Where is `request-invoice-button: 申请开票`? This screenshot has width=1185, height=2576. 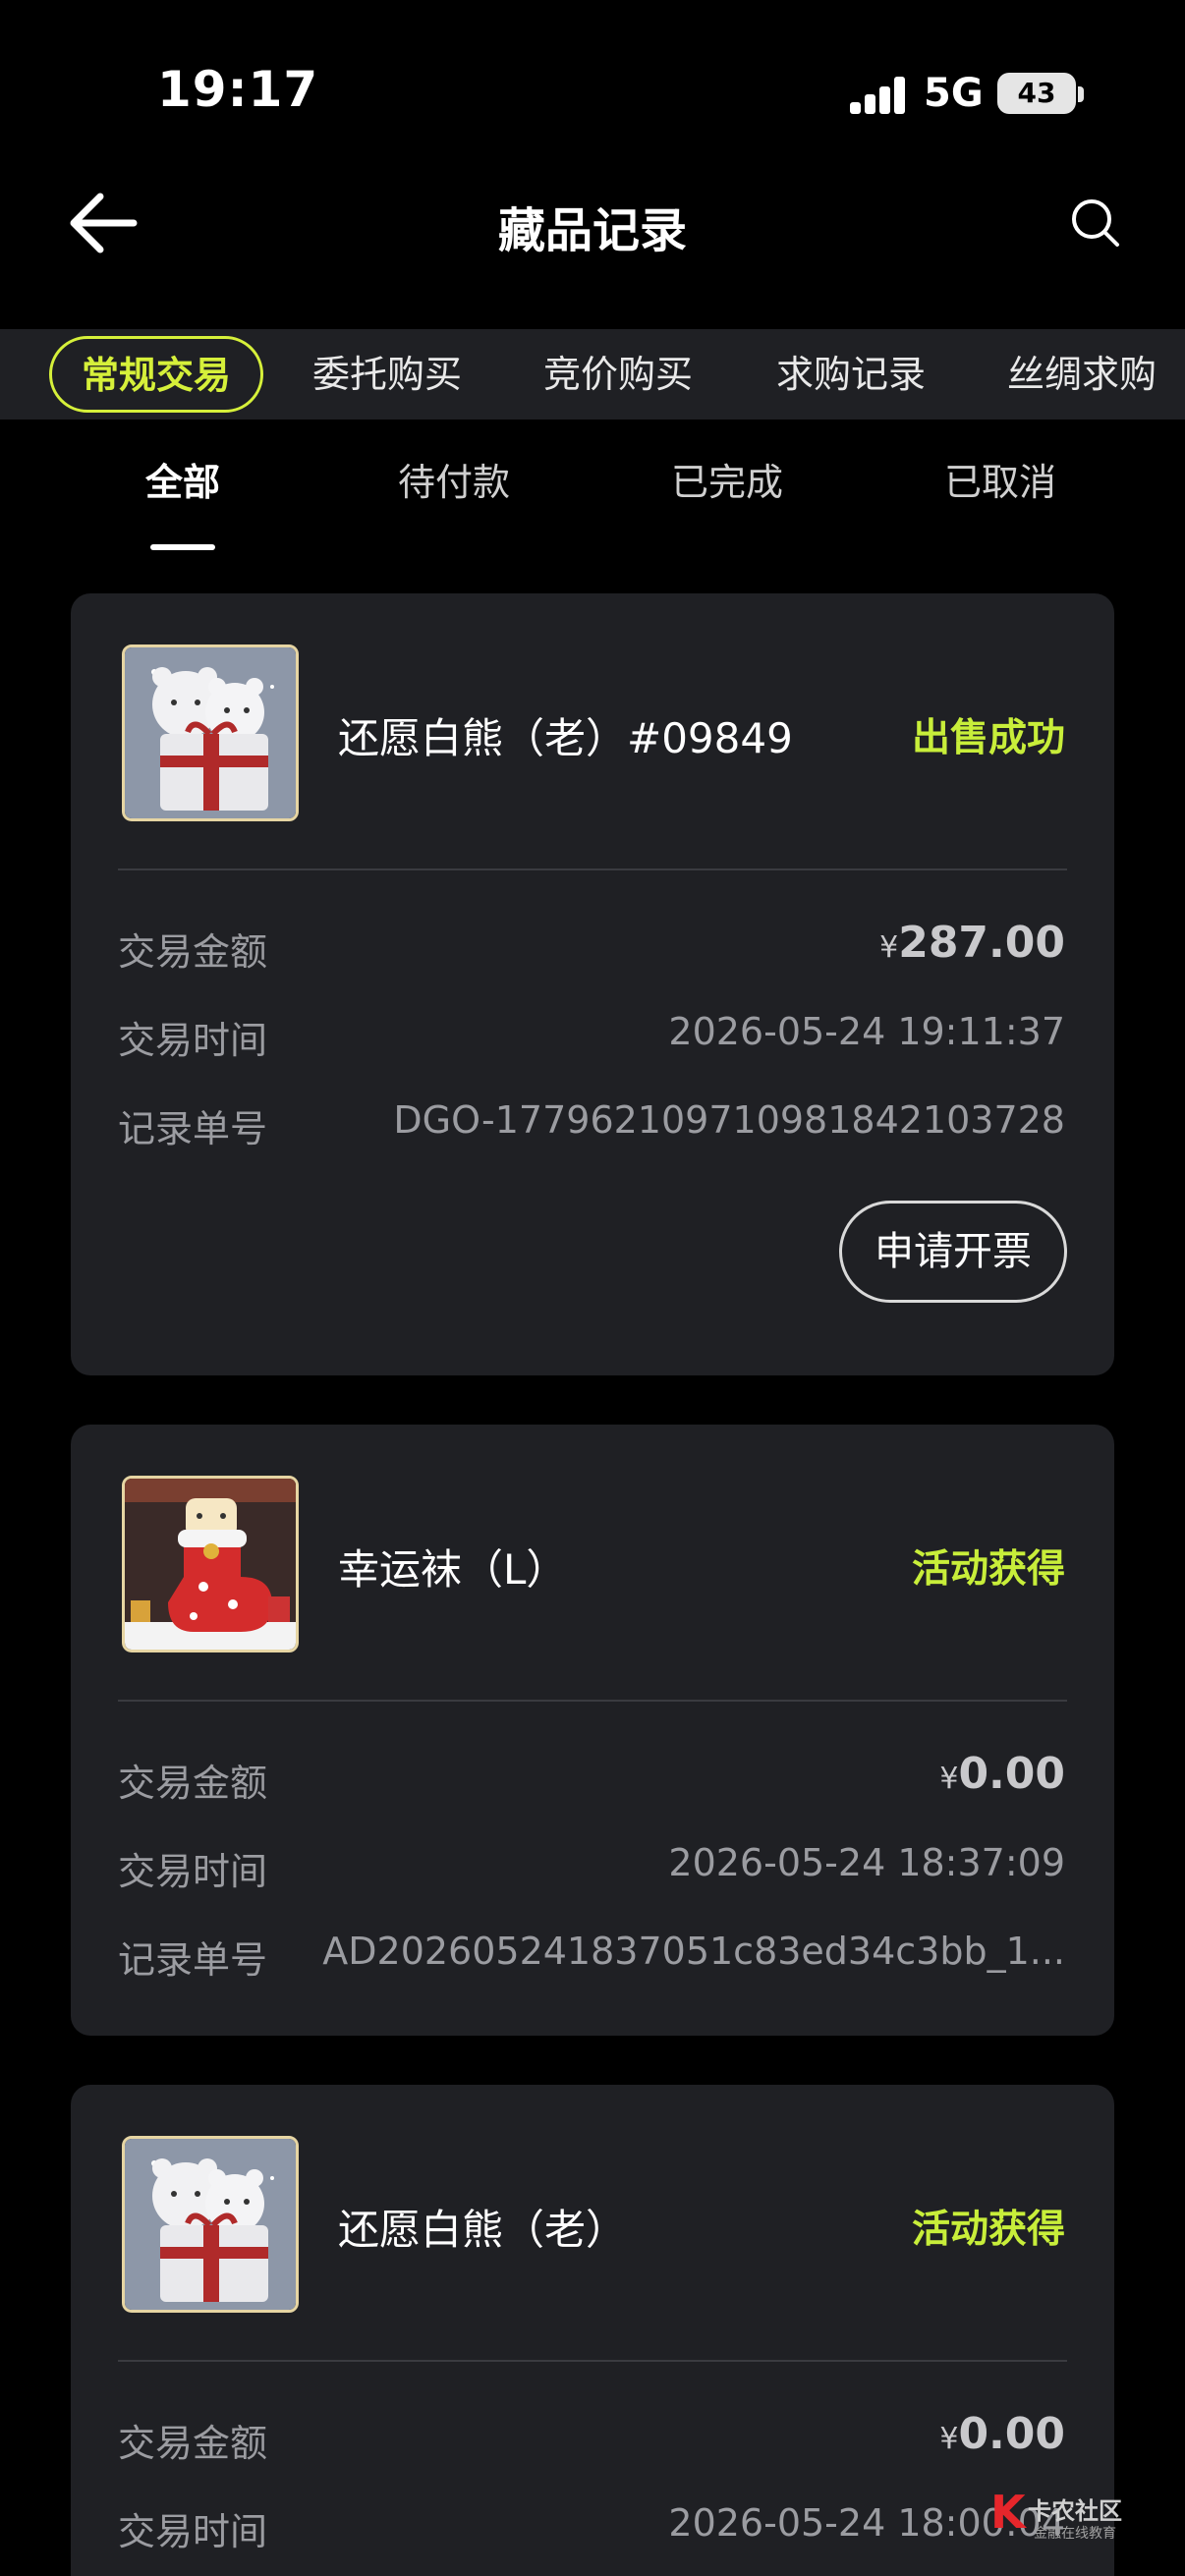
request-invoice-button: 申请开票 is located at coordinates (953, 1252).